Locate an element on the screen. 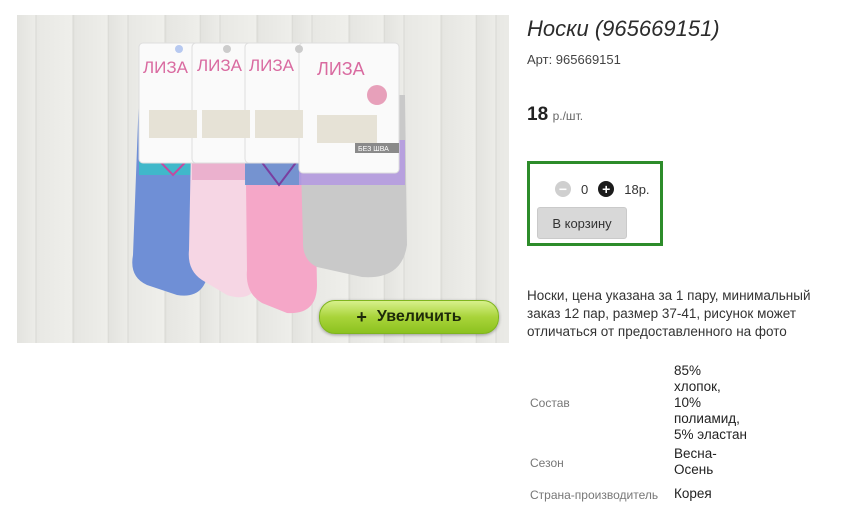 This screenshot has height=520, width=853. zoom-button: + Увеличить is located at coordinates (409, 317).